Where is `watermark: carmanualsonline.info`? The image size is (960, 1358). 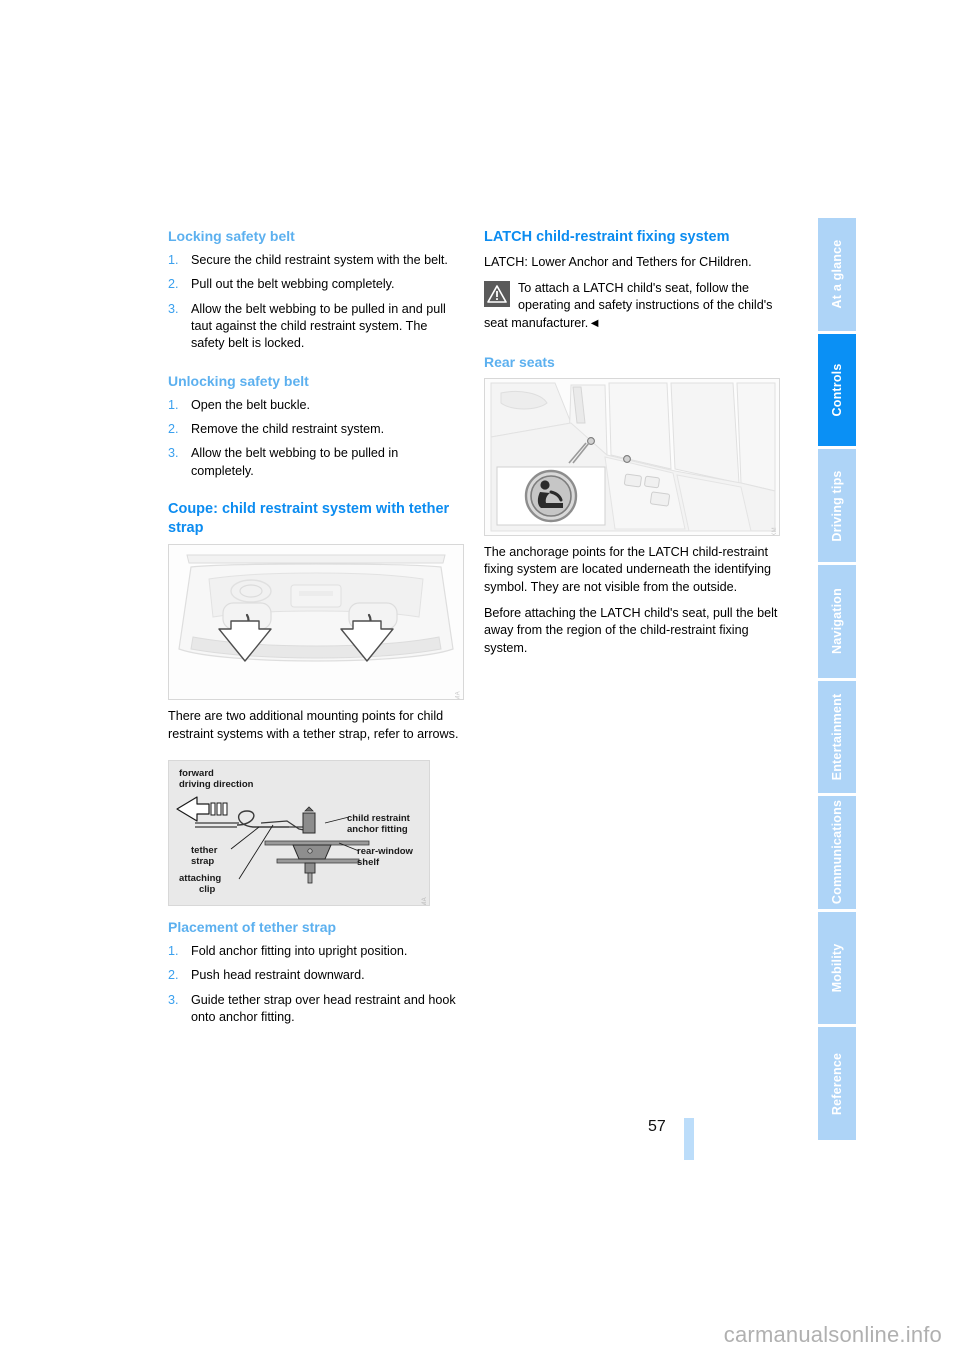
watermark: carmanualsonline.info is located at coordinates (832, 1334).